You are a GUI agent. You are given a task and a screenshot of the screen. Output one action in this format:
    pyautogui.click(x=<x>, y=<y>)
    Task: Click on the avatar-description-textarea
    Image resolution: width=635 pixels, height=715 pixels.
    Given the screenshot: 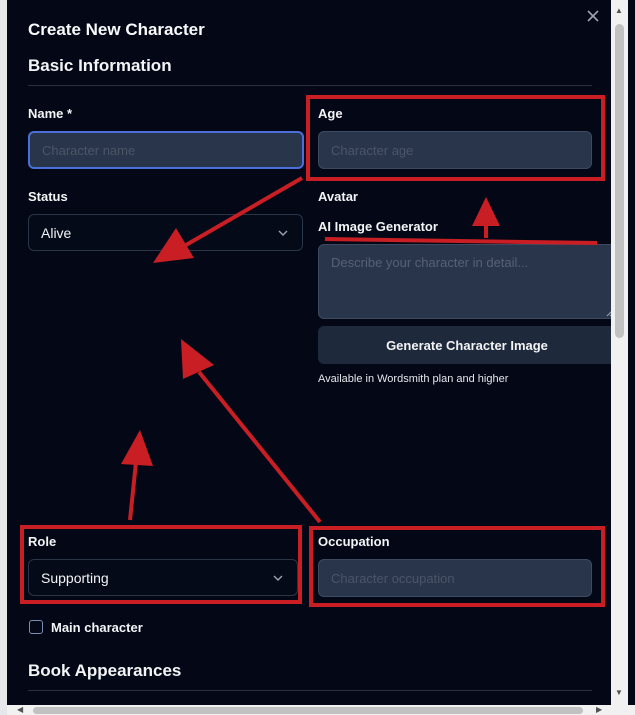 What is the action you would take?
    pyautogui.click(x=467, y=281)
    